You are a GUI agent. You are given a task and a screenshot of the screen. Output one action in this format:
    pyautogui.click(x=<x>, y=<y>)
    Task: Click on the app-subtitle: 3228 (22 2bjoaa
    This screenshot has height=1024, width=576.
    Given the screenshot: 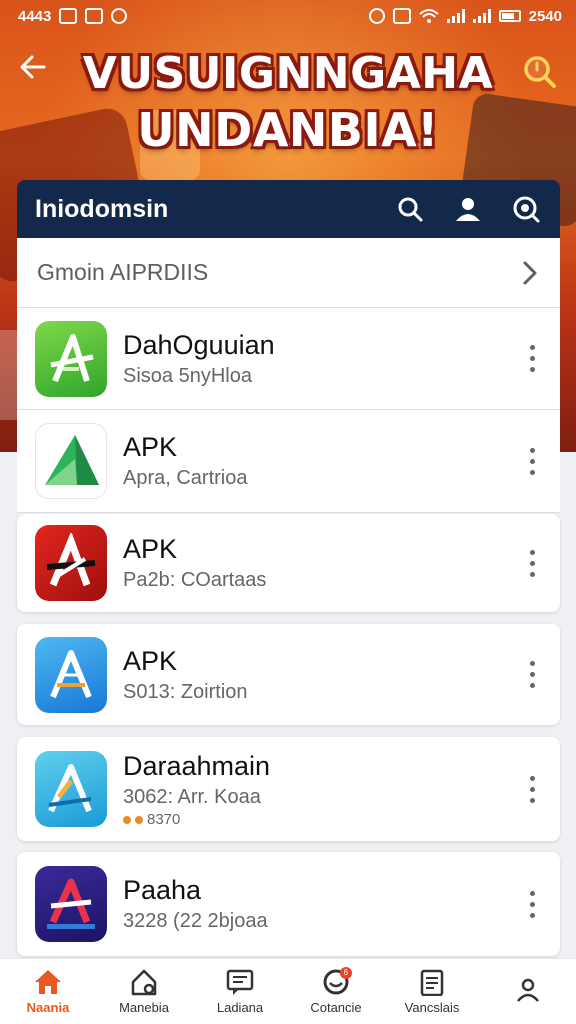 What is the action you would take?
    pyautogui.click(x=195, y=921)
    